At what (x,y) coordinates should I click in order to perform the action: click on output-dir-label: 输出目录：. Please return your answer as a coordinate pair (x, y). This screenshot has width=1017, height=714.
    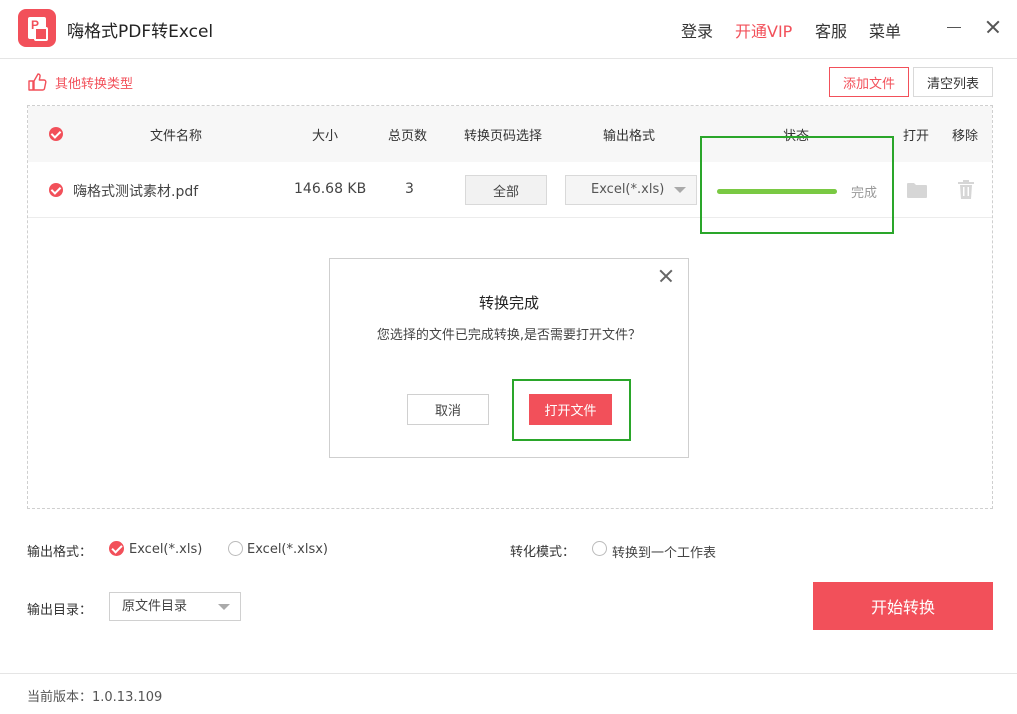
    Looking at the image, I should click on (60, 610).